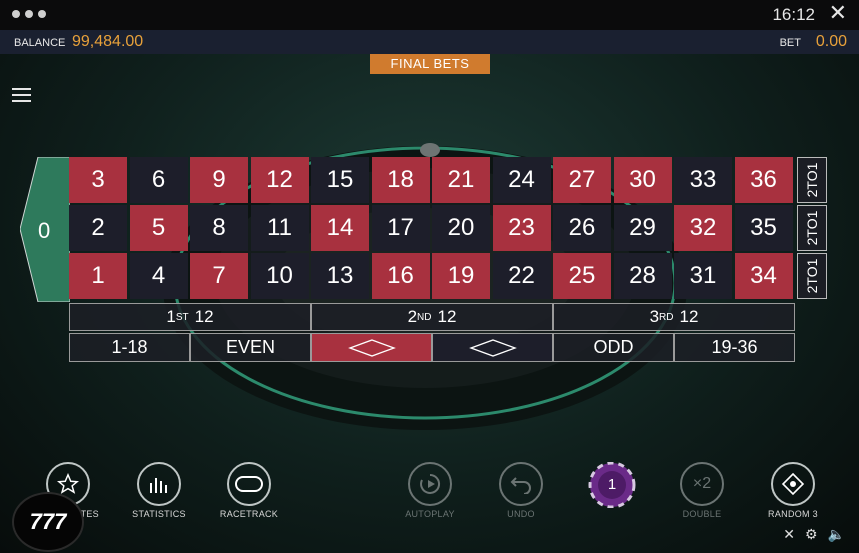 This screenshot has height=553, width=859. I want to click on column-bet-3: 2TO1, so click(812, 276).